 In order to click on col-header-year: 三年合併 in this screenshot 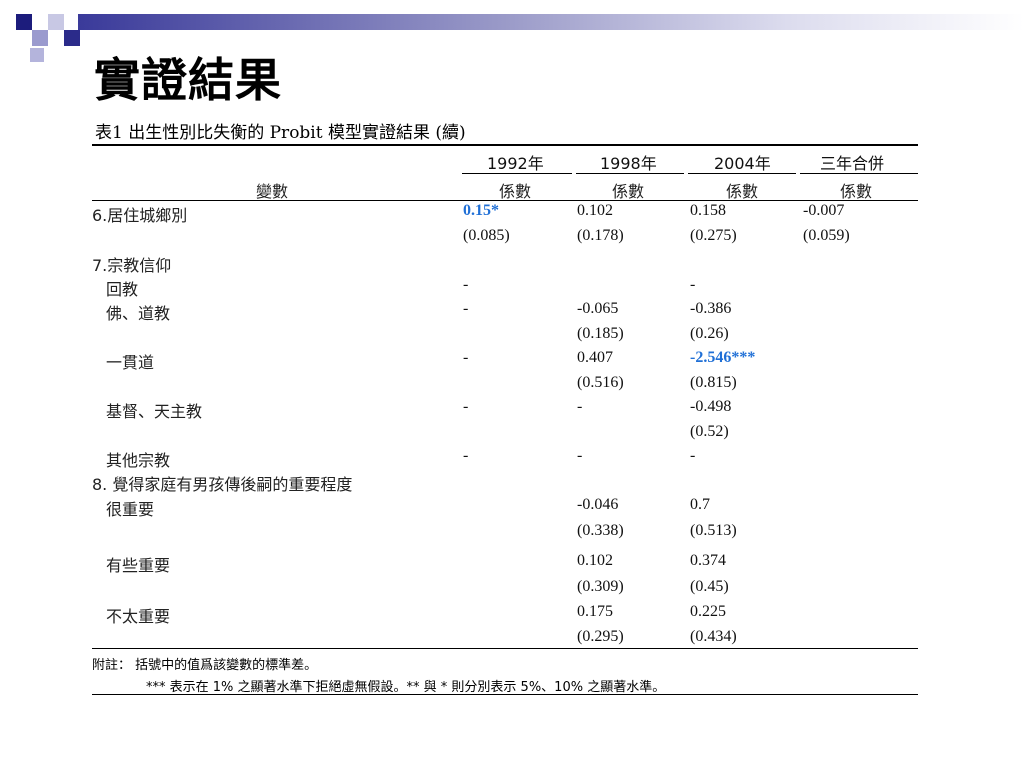, I will do `click(852, 163)`.